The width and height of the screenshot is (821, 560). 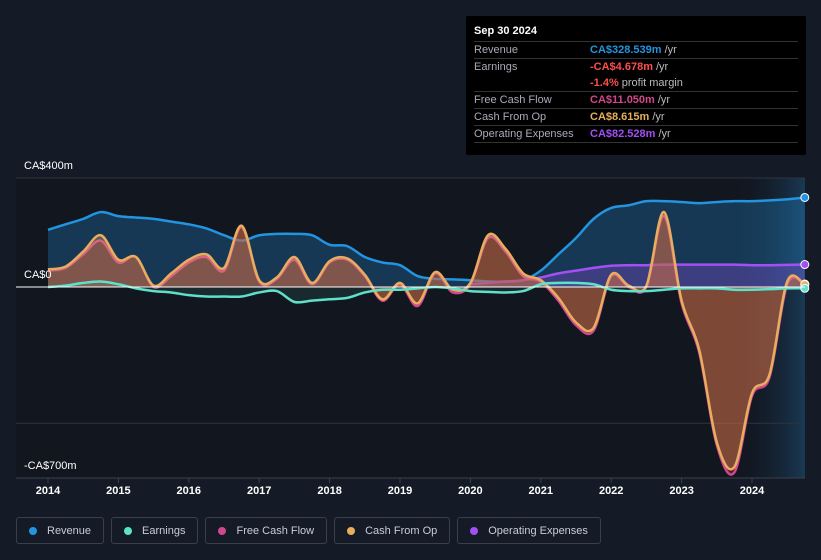 I want to click on tooltip-row: Earnings -CA$4.678m/yr, so click(x=636, y=67).